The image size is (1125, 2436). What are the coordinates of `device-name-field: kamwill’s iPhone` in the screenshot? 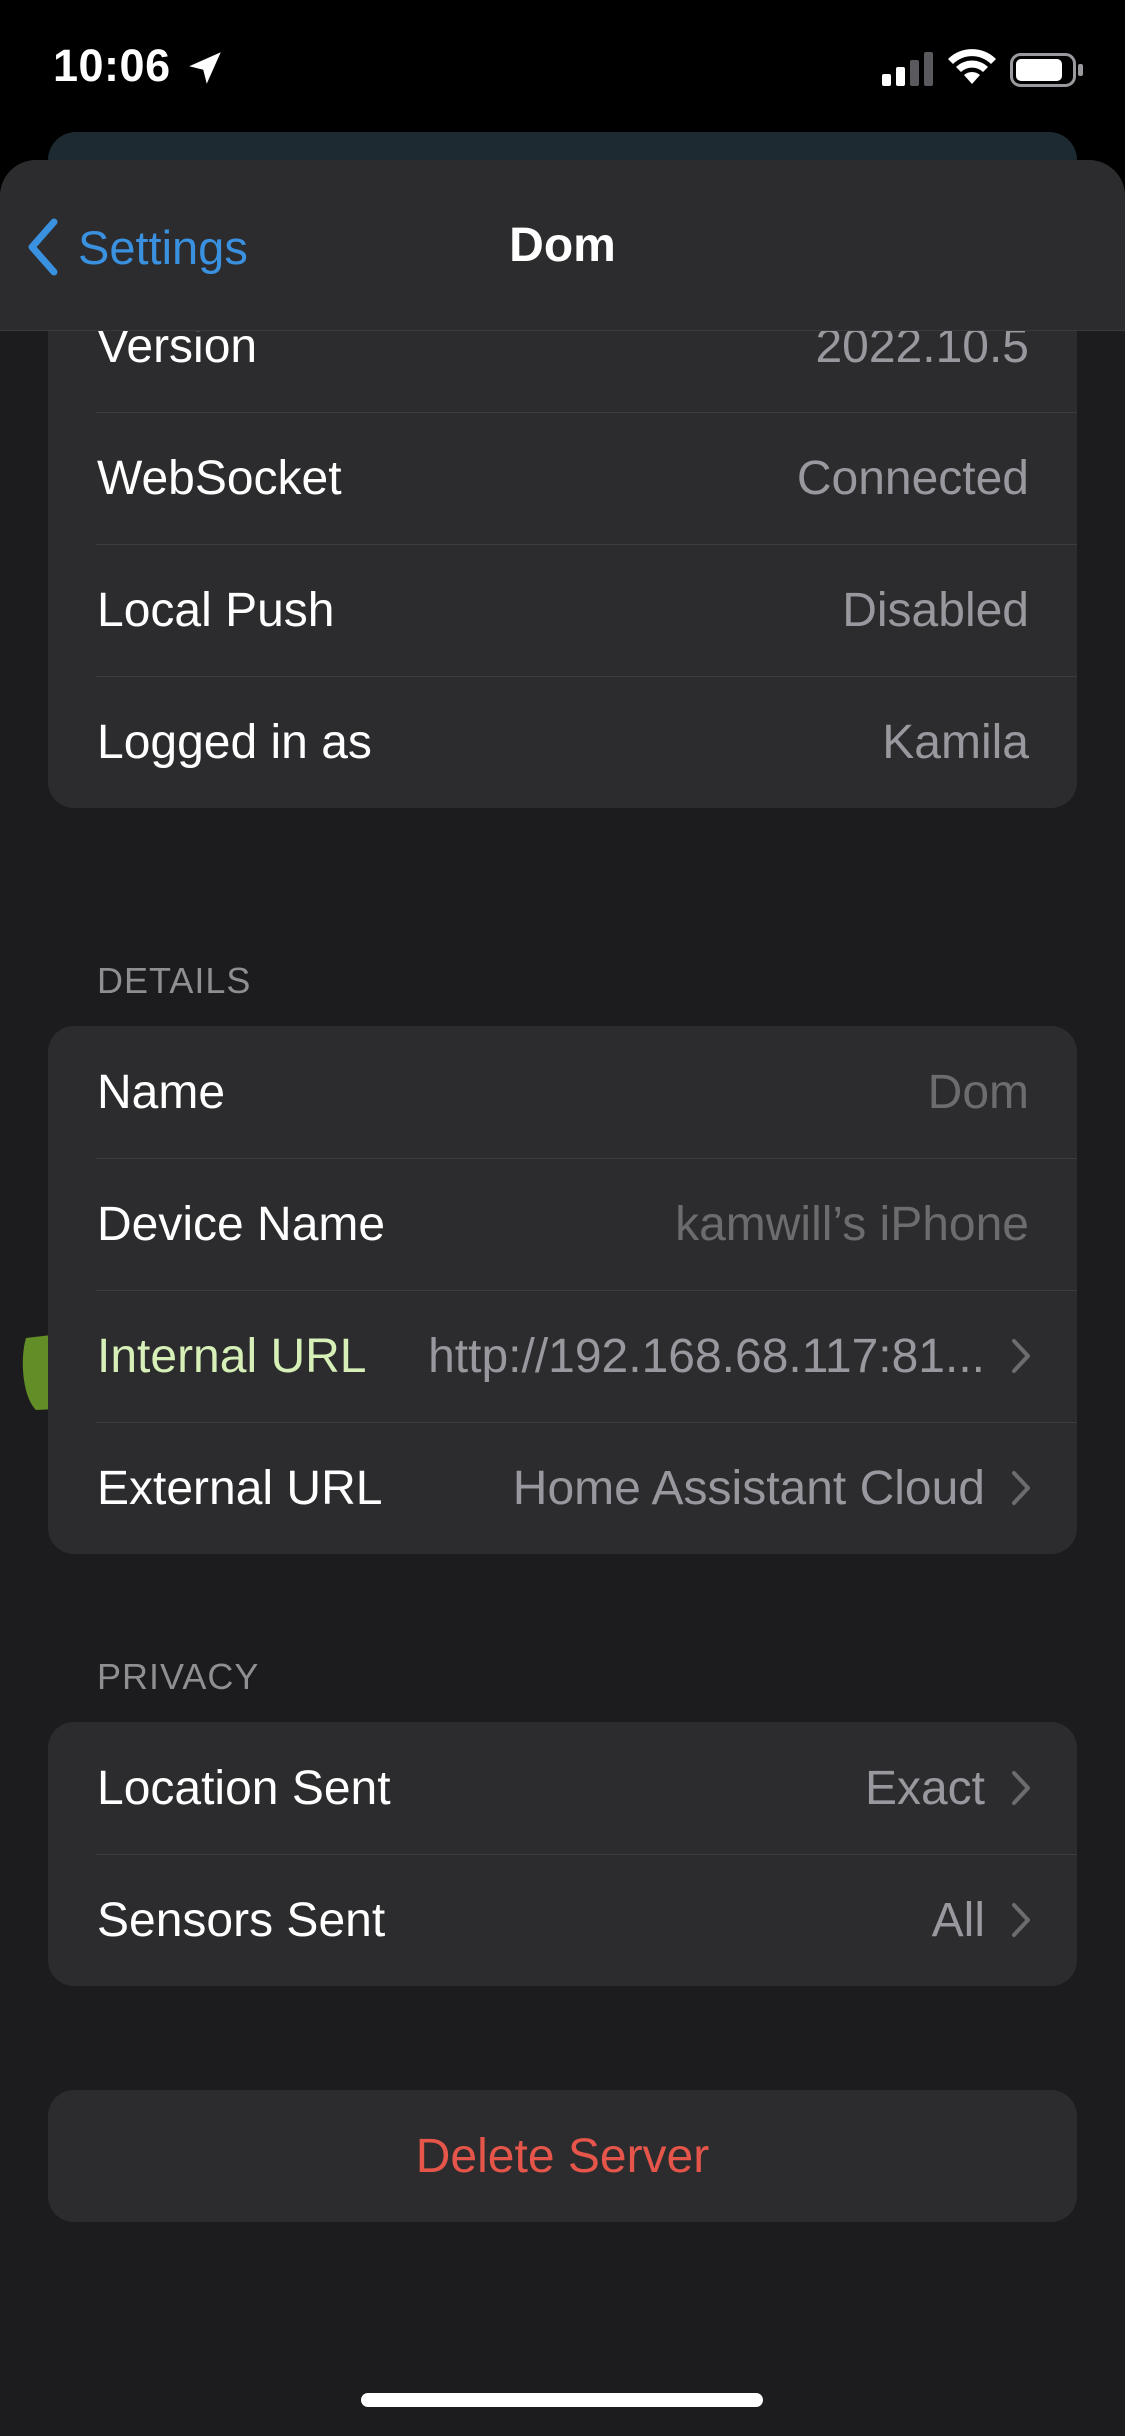 It's located at (852, 1224).